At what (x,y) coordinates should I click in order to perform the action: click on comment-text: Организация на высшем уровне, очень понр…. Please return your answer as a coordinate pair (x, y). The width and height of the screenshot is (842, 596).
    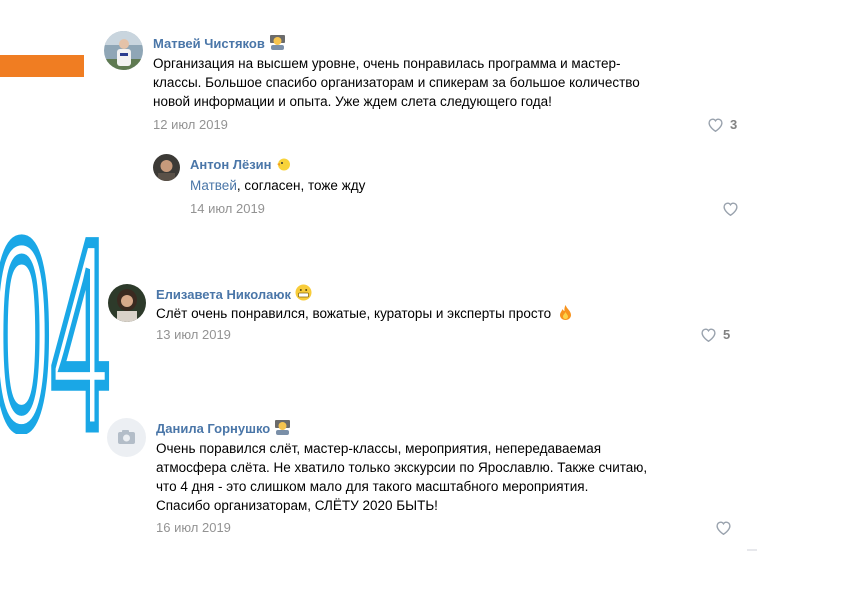
    Looking at the image, I should click on (396, 82).